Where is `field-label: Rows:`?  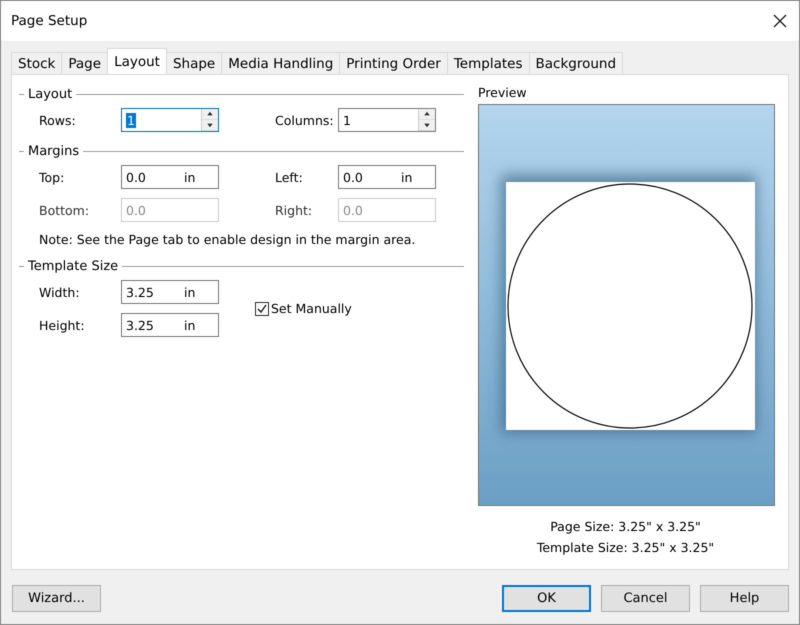 field-label: Rows: is located at coordinates (58, 120).